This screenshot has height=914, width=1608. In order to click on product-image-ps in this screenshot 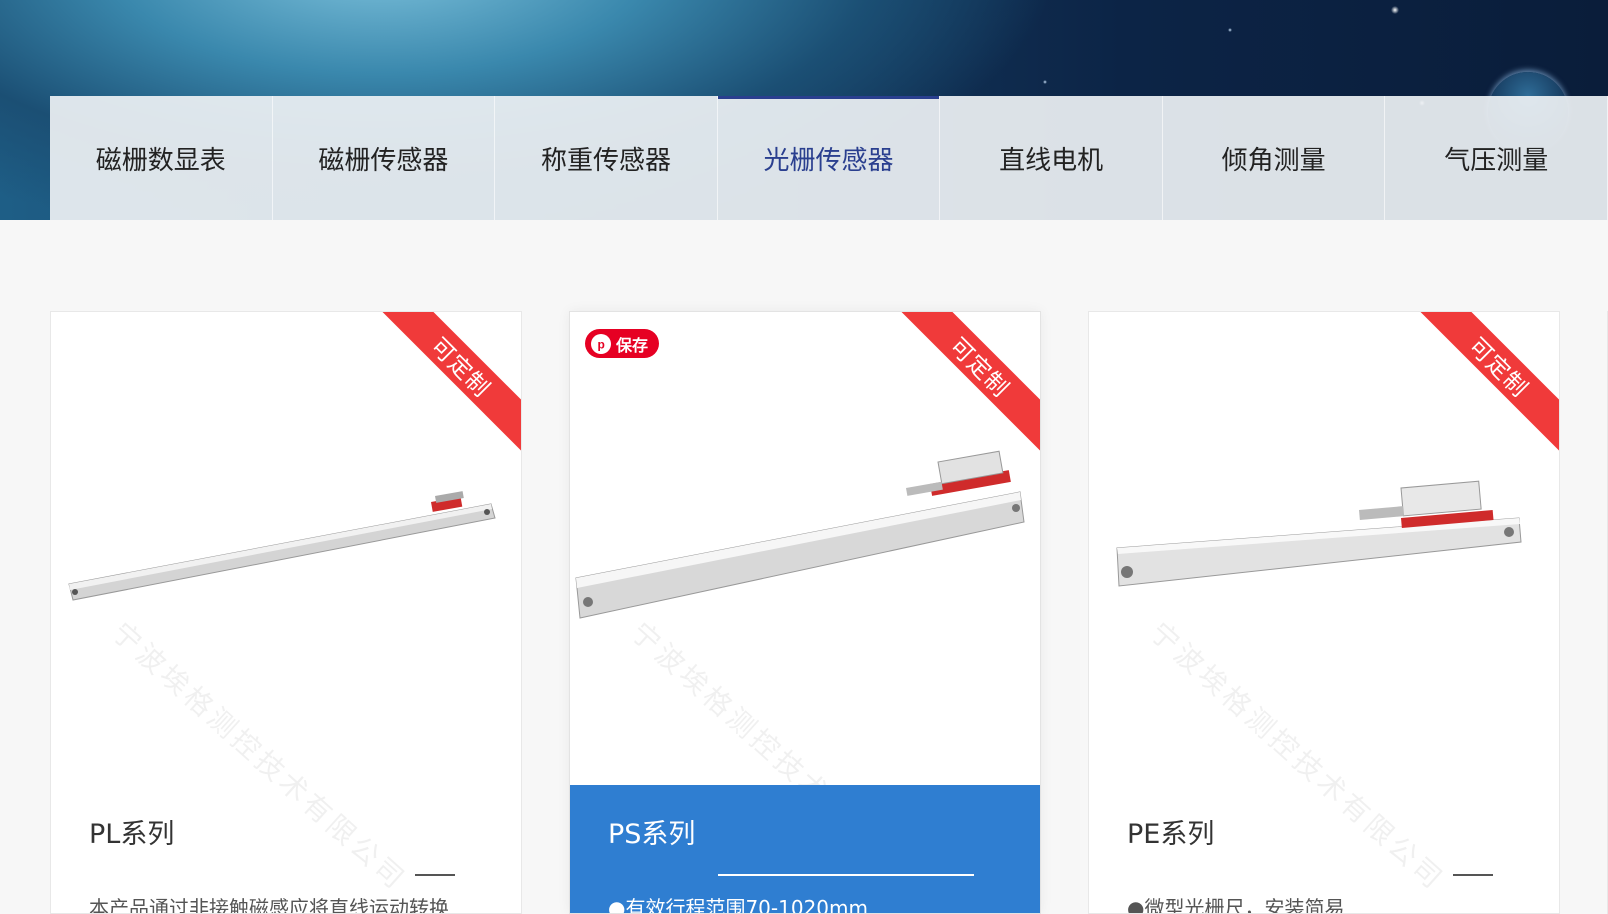, I will do `click(805, 562)`.